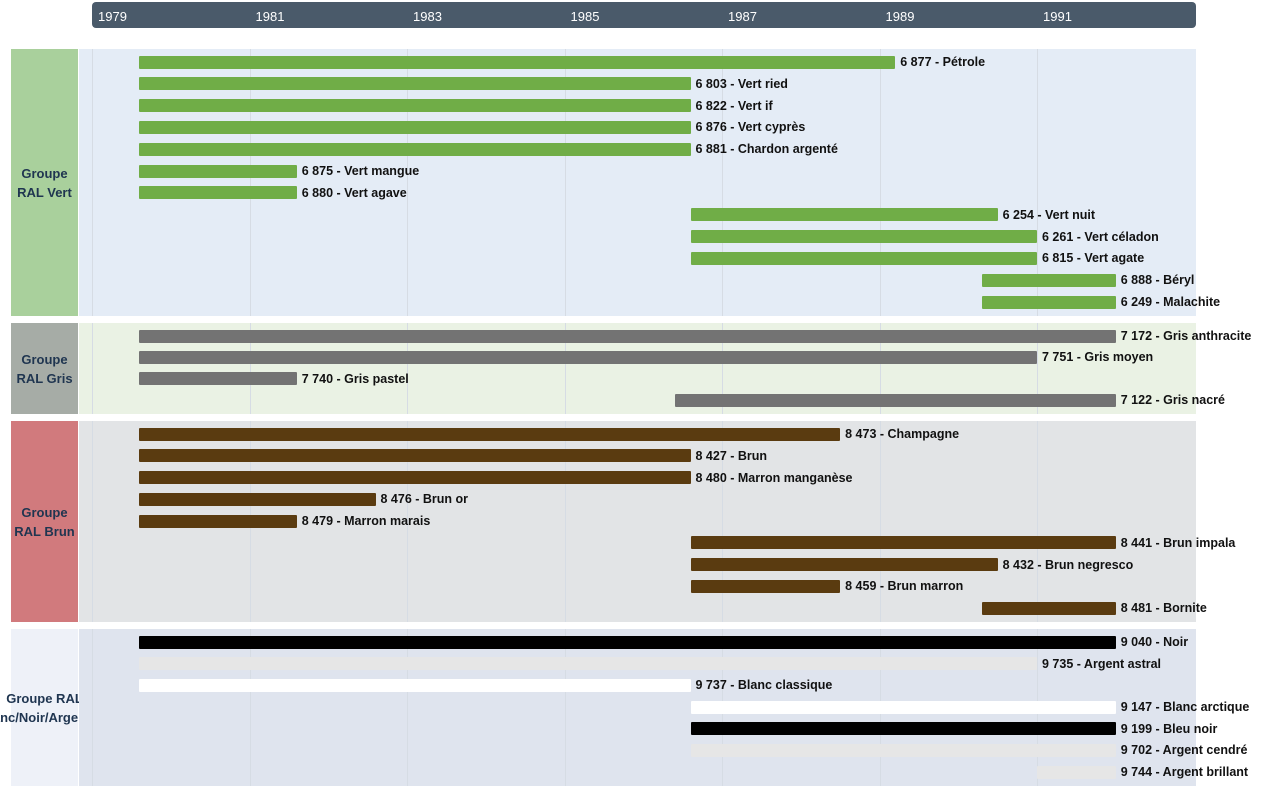  I want to click on bar-label: 8 441 - Brun impala, so click(1178, 542).